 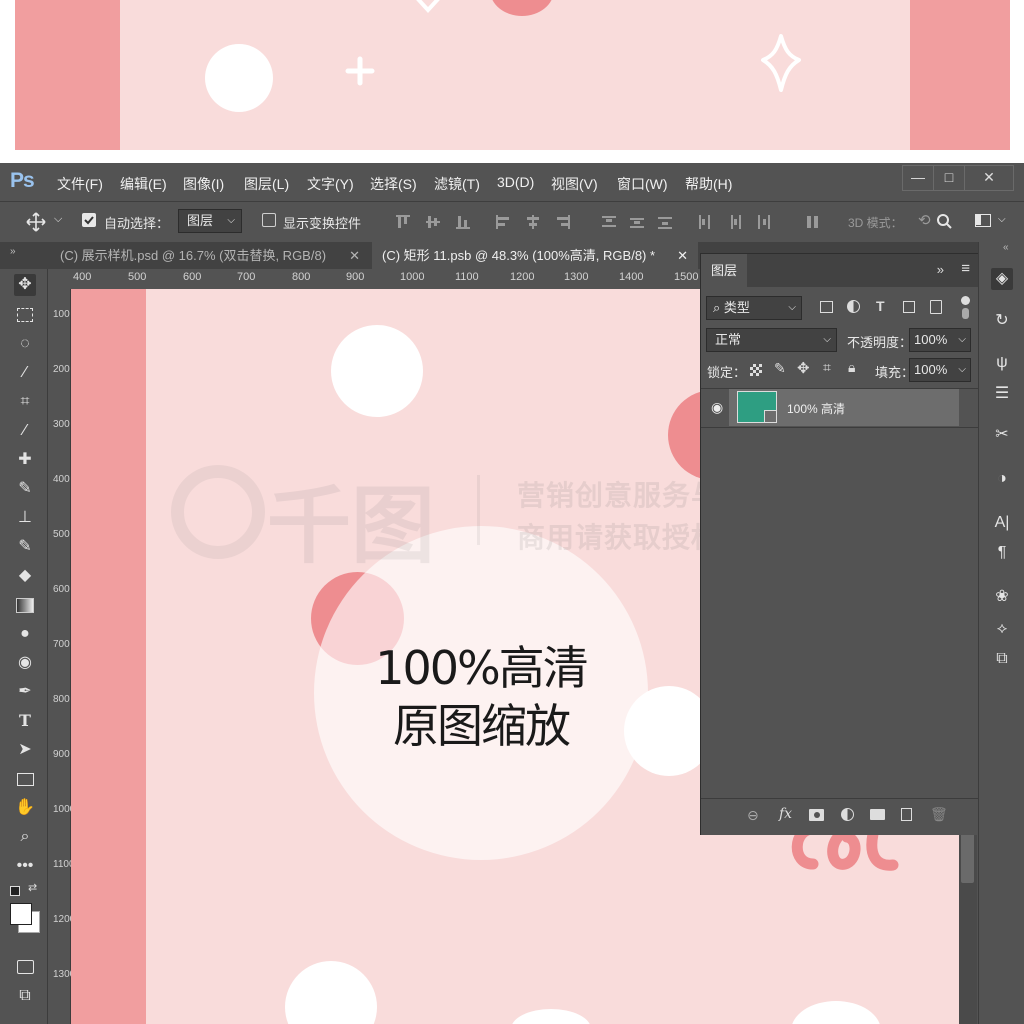 What do you see at coordinates (708, 184) in the screenshot?
I see `menu-help: 帮助(H)` at bounding box center [708, 184].